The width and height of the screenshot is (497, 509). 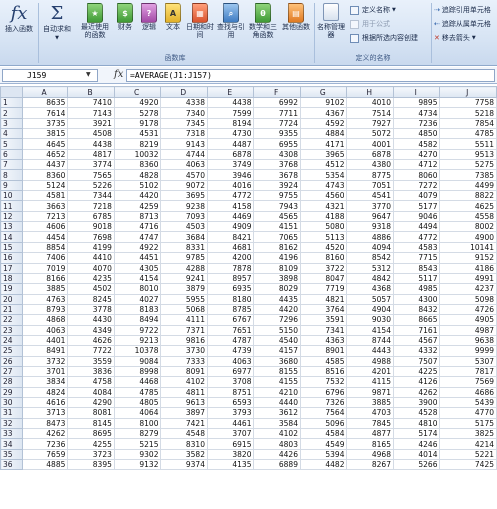 What do you see at coordinates (137, 206) in the screenshot?
I see `cell: 4259` at bounding box center [137, 206].